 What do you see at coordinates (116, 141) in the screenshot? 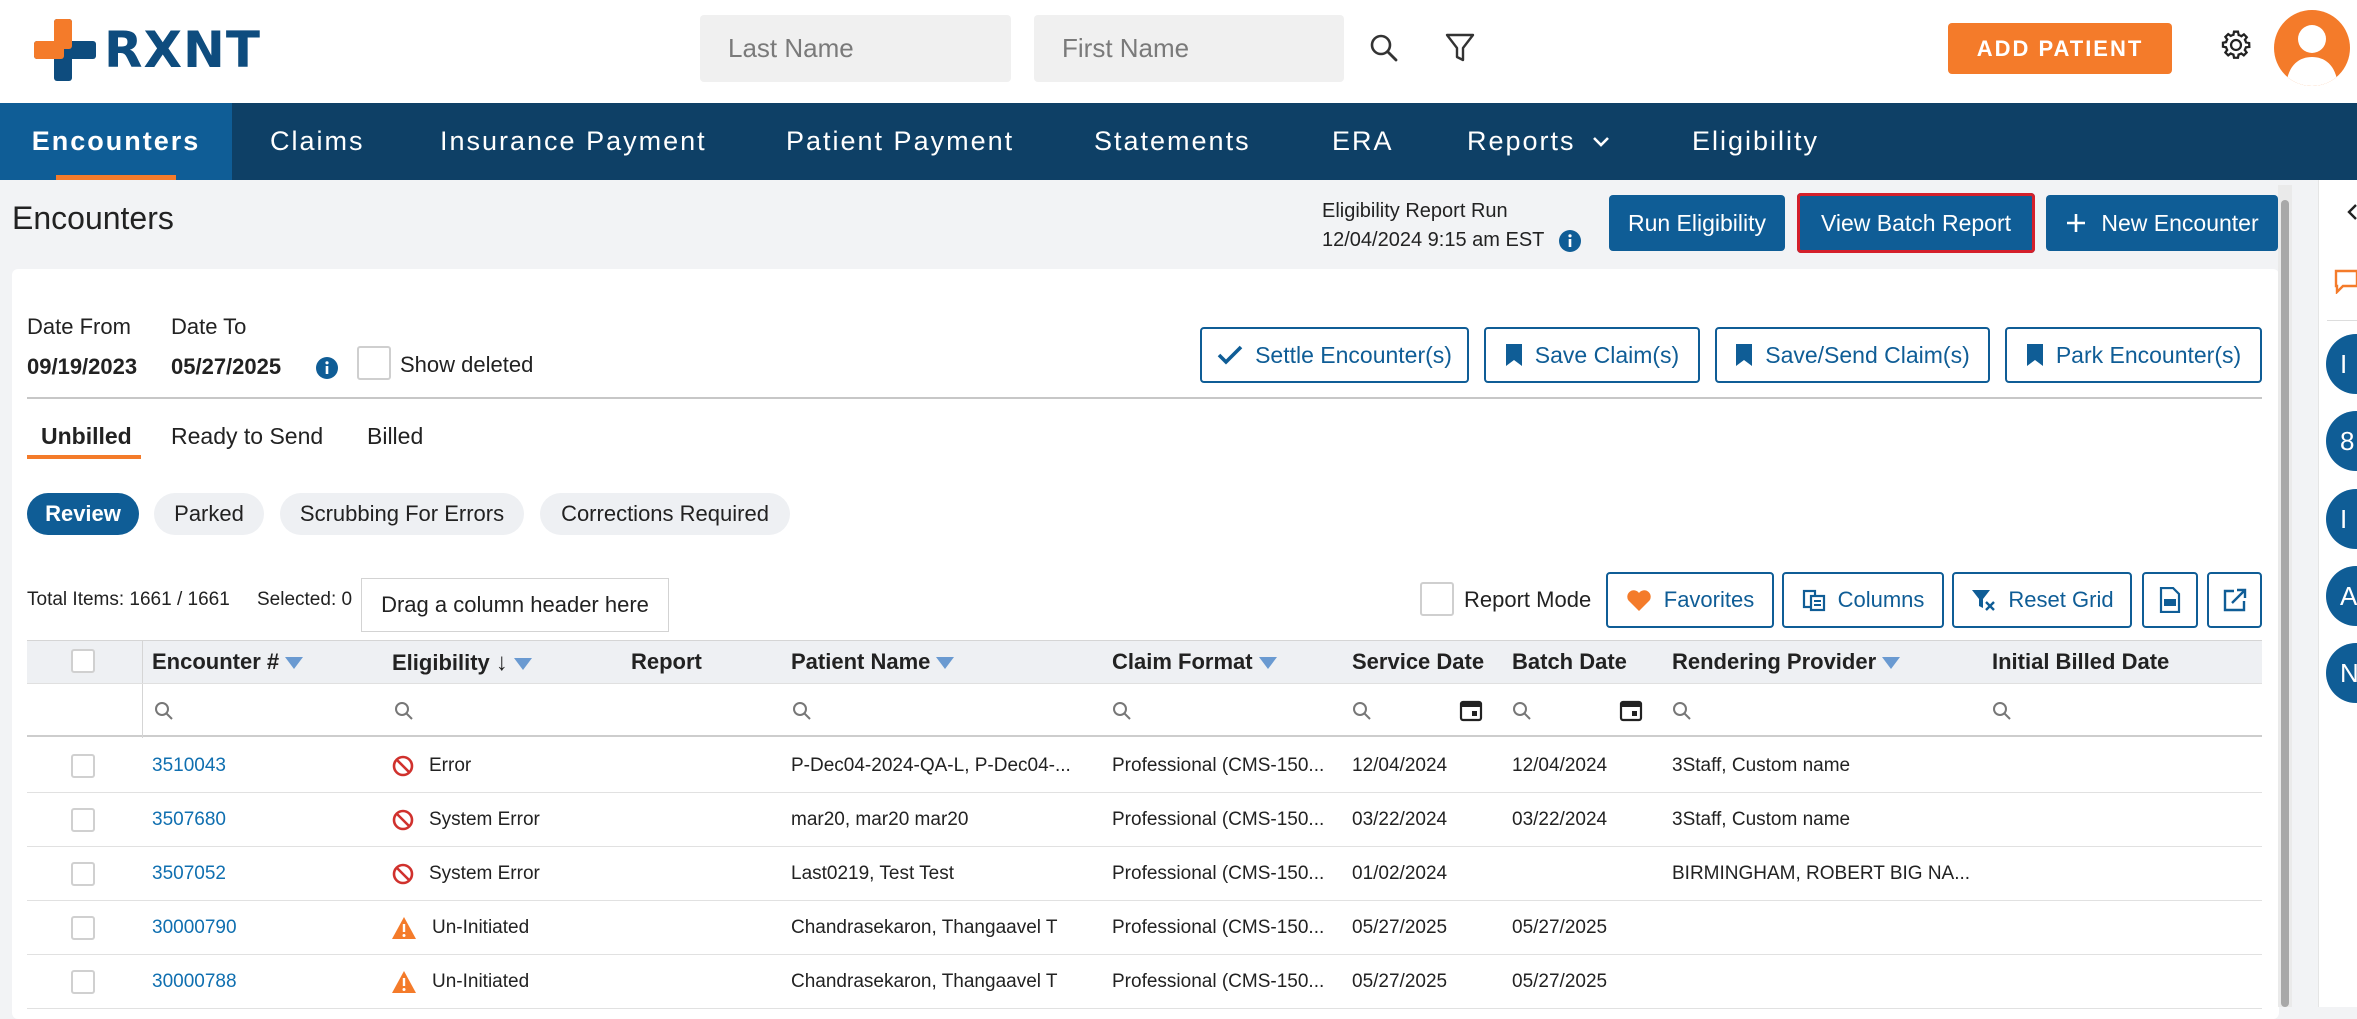
I see `nav-encounters: Encounters` at bounding box center [116, 141].